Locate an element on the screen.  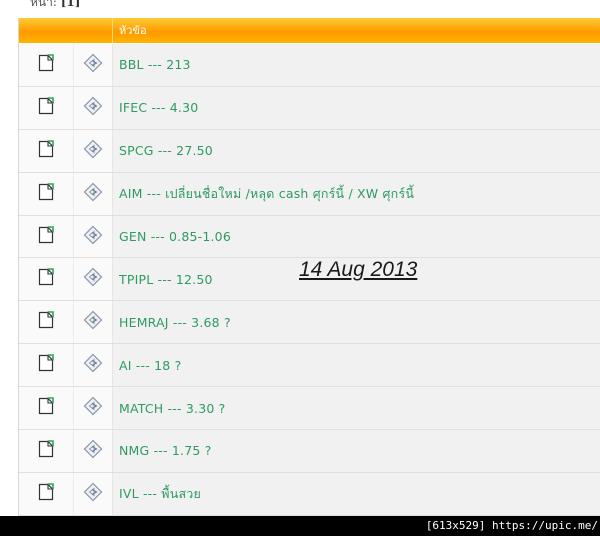
topic-link: SPCG --- 27.50 is located at coordinates (166, 150).